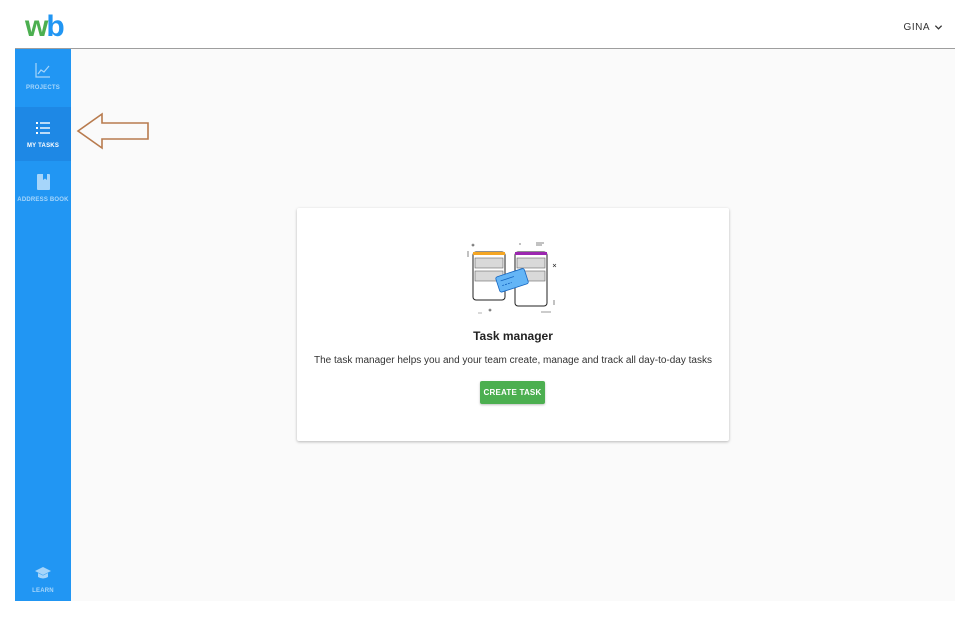  Describe the element at coordinates (112, 131) in the screenshot. I see `arrow-left-icon` at that location.